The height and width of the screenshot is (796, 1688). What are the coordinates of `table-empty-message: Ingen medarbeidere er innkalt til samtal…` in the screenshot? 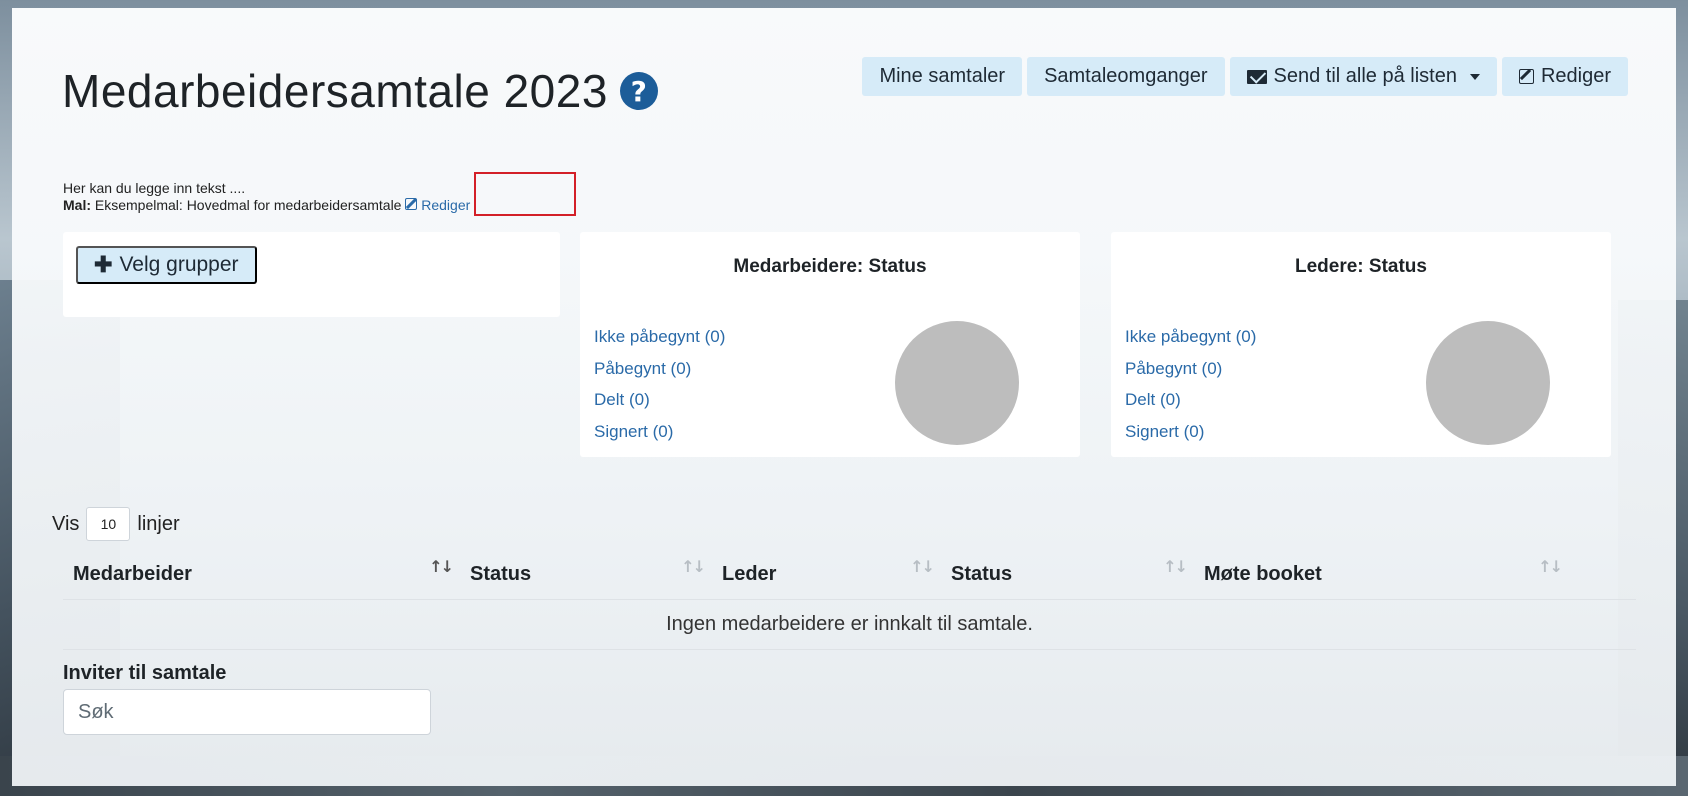 It's located at (849, 624).